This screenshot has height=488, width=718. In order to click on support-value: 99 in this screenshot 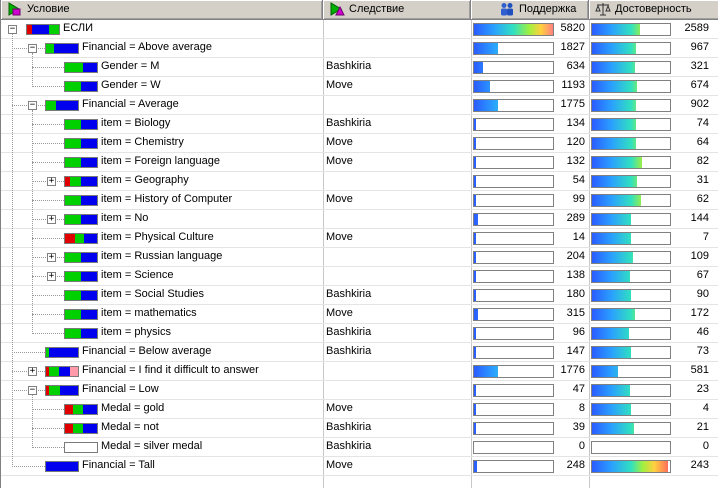, I will do `click(578, 199)`.